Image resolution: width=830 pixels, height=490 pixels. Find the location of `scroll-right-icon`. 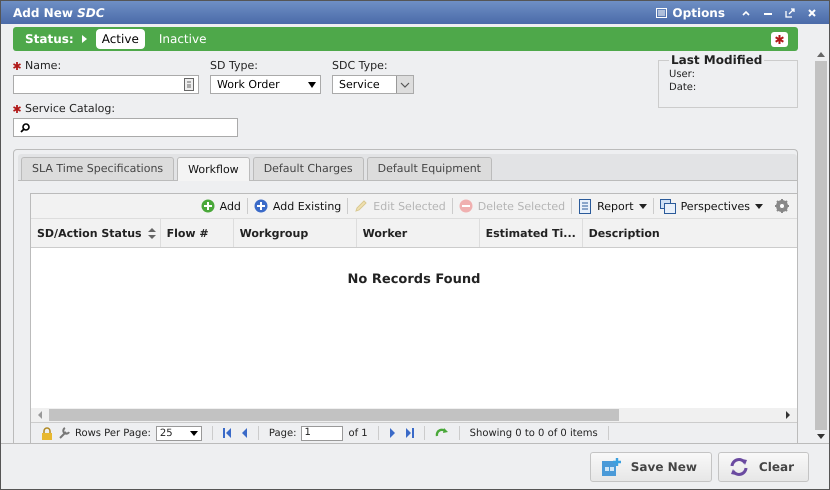

scroll-right-icon is located at coordinates (788, 415).